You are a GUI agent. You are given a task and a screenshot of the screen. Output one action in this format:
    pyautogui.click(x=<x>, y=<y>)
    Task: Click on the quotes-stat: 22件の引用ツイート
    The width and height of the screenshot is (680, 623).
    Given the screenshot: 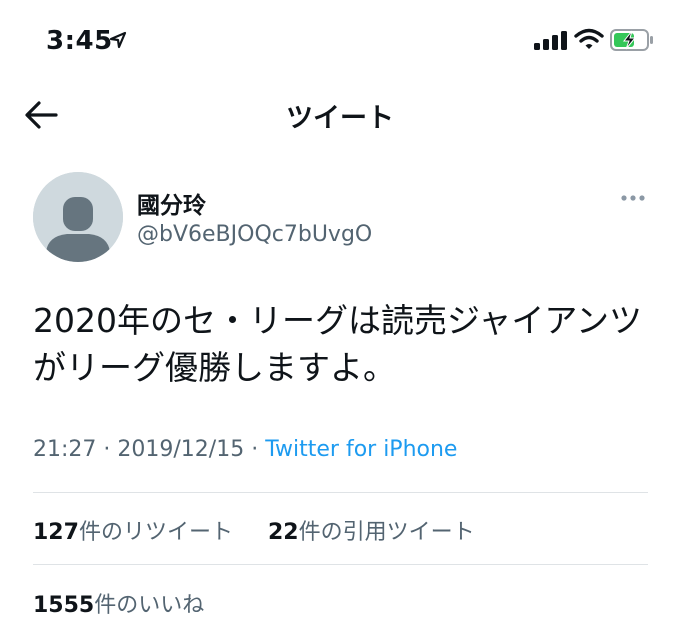 What is the action you would take?
    pyautogui.click(x=371, y=530)
    